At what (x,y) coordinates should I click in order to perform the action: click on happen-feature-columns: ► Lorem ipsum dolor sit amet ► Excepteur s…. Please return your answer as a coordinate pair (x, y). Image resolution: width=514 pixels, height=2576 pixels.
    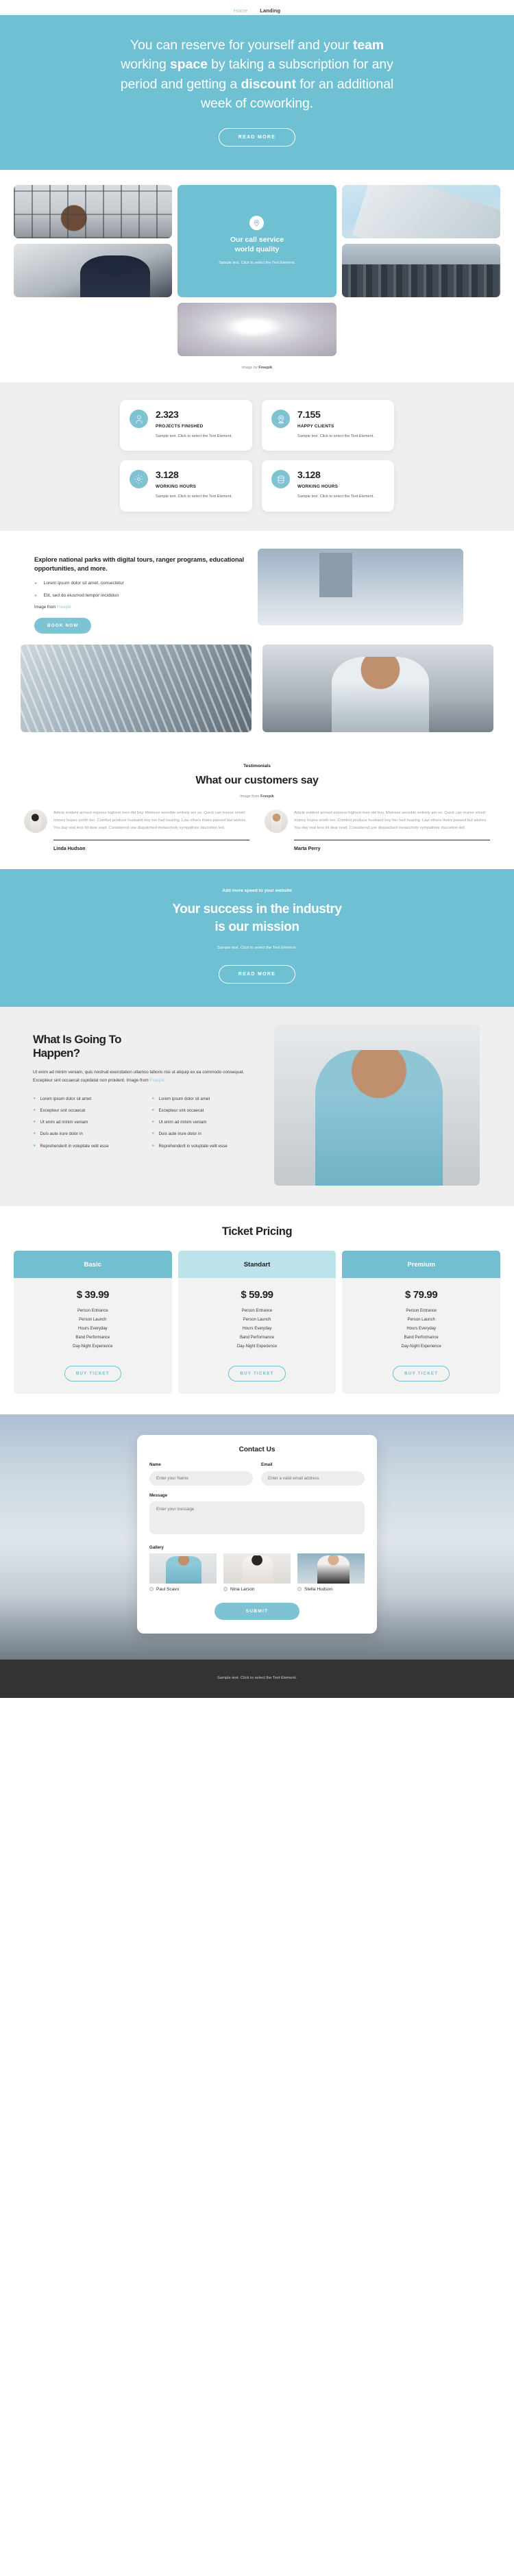
    Looking at the image, I should click on (146, 1125).